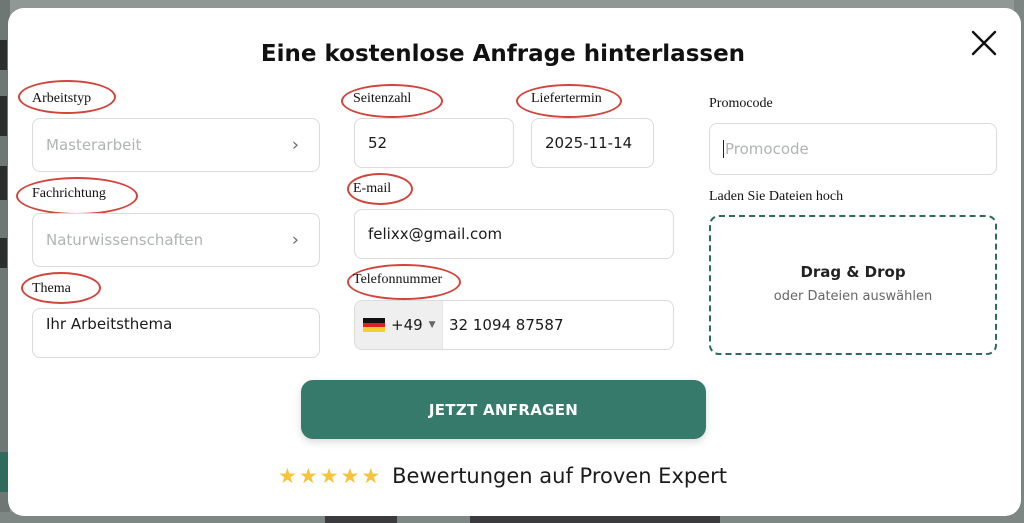 The image size is (1024, 523). I want to click on label-deadline: Liefertermin, so click(566, 98).